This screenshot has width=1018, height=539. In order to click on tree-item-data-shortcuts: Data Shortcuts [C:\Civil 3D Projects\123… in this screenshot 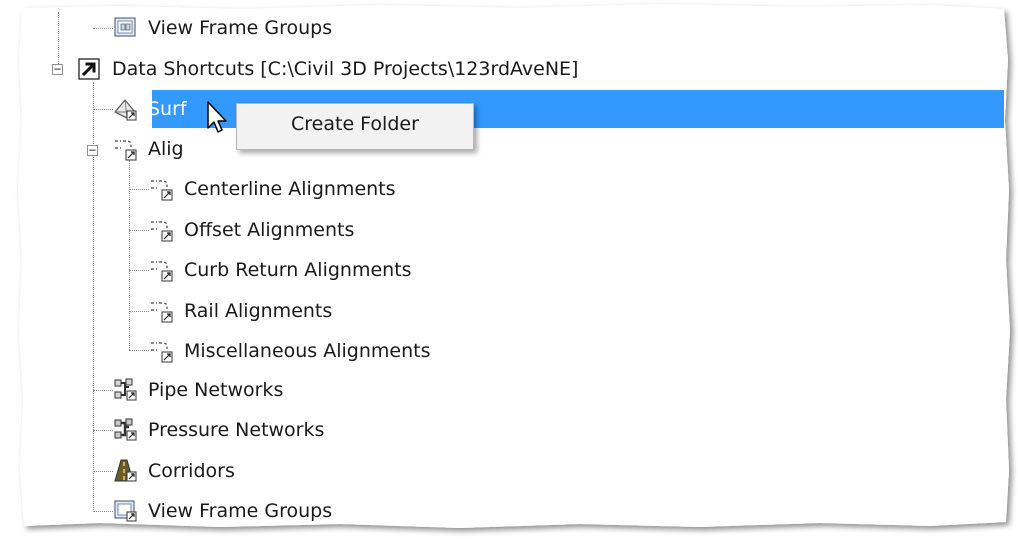, I will do `click(327, 69)`.